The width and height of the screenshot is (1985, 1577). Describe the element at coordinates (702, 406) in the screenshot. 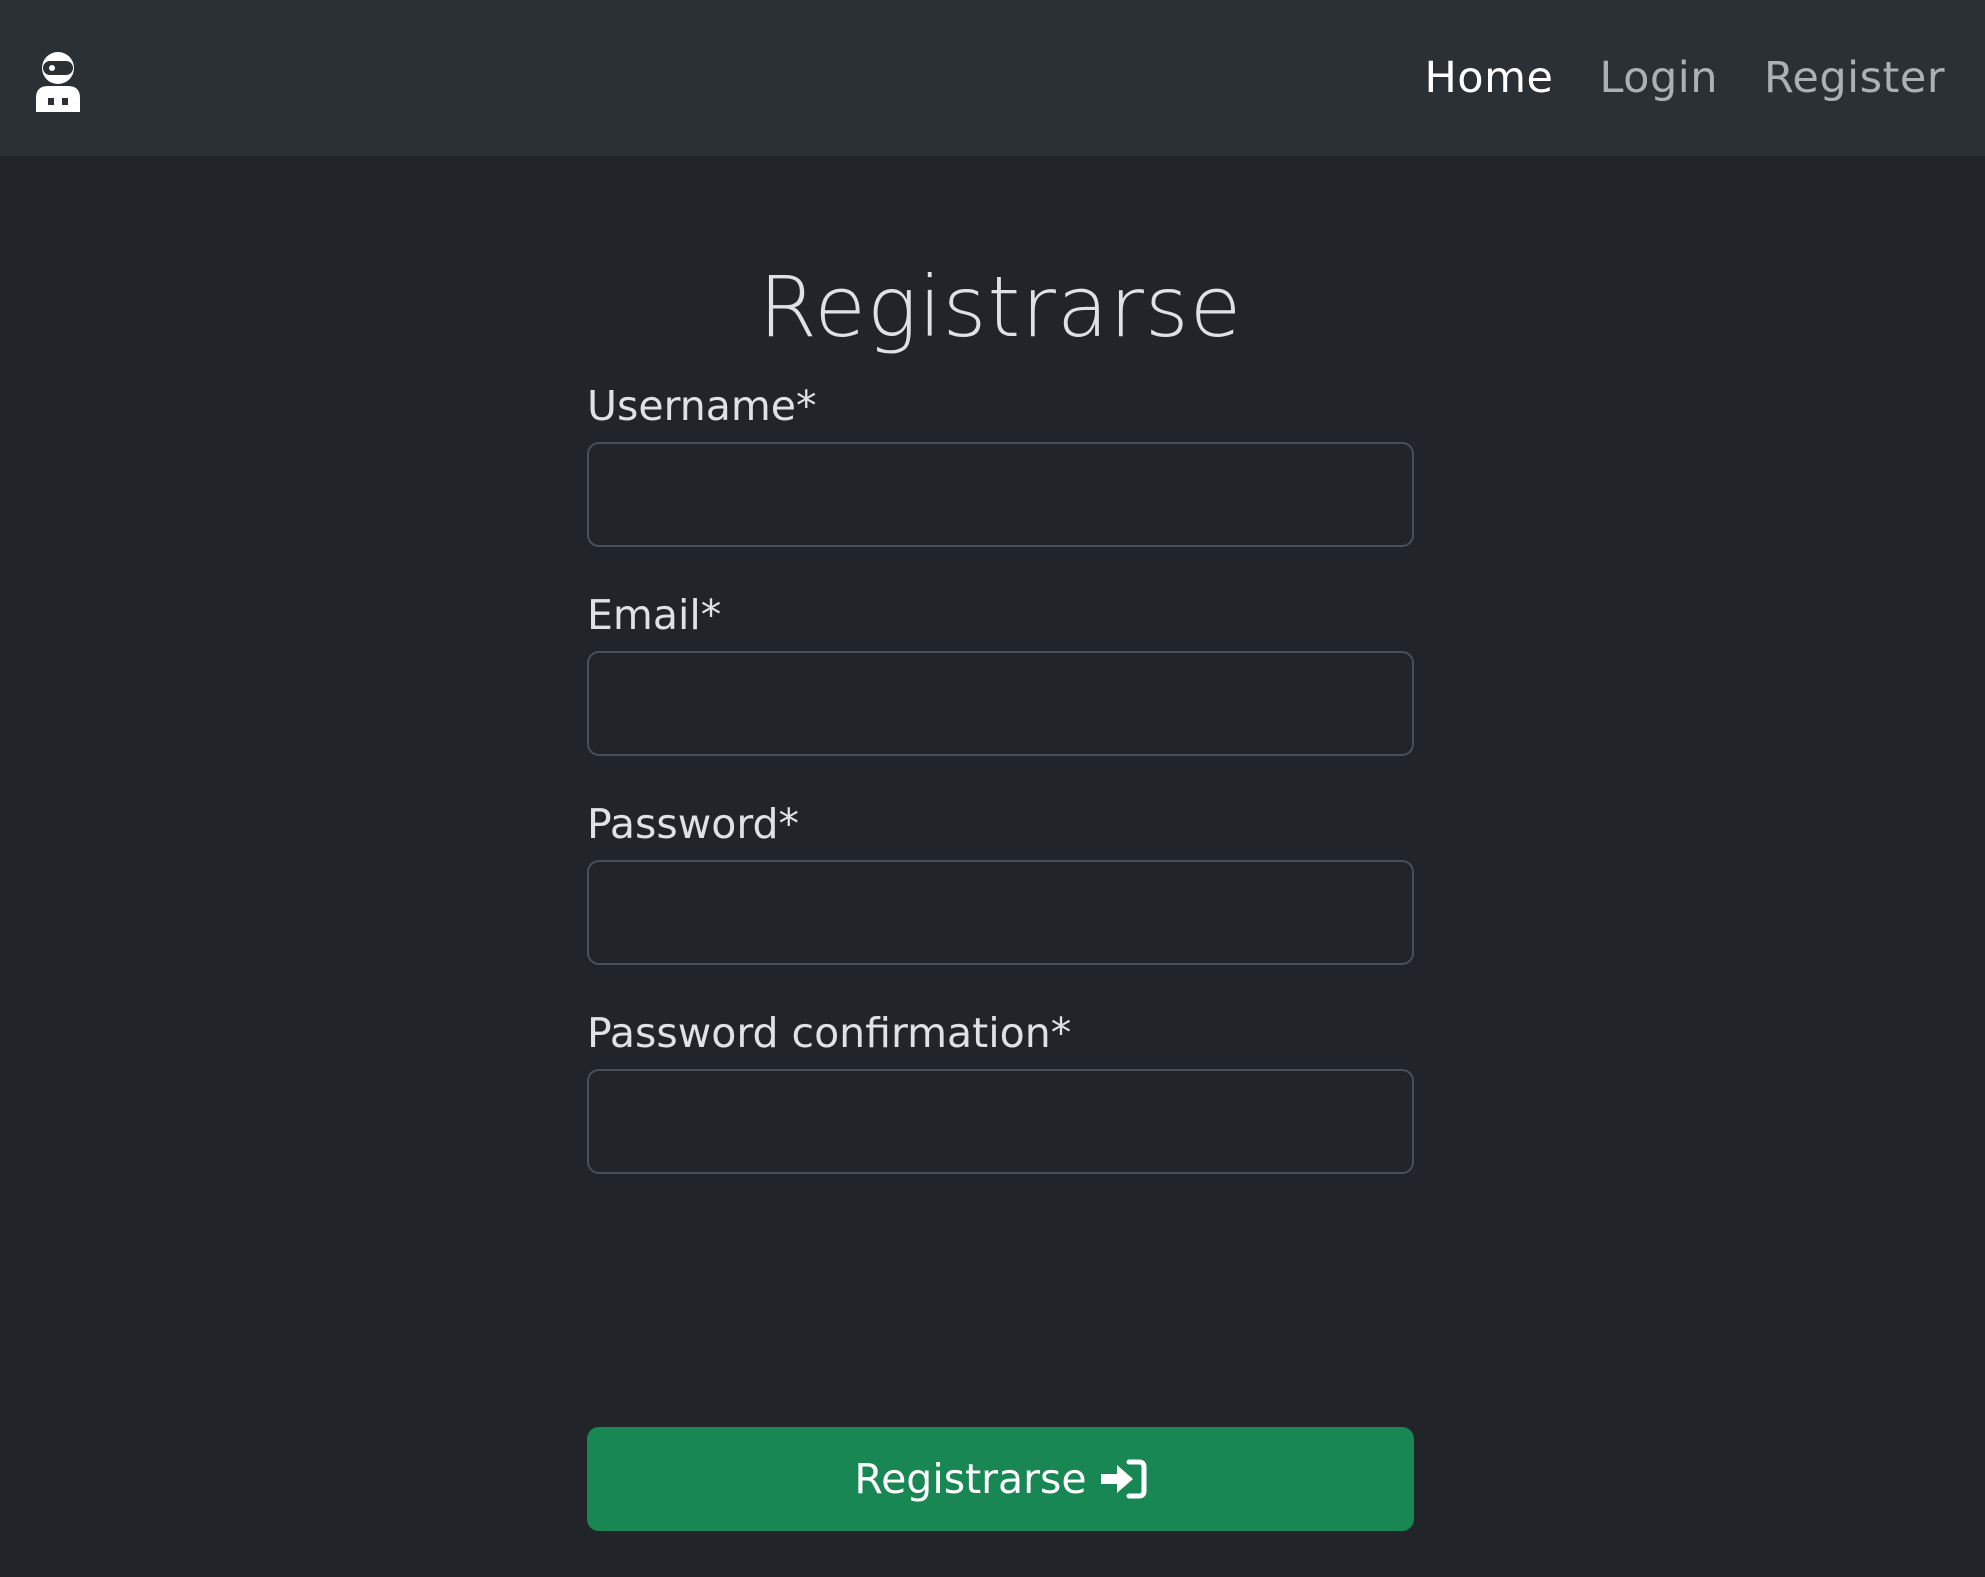

I see `username-label: Username*` at that location.